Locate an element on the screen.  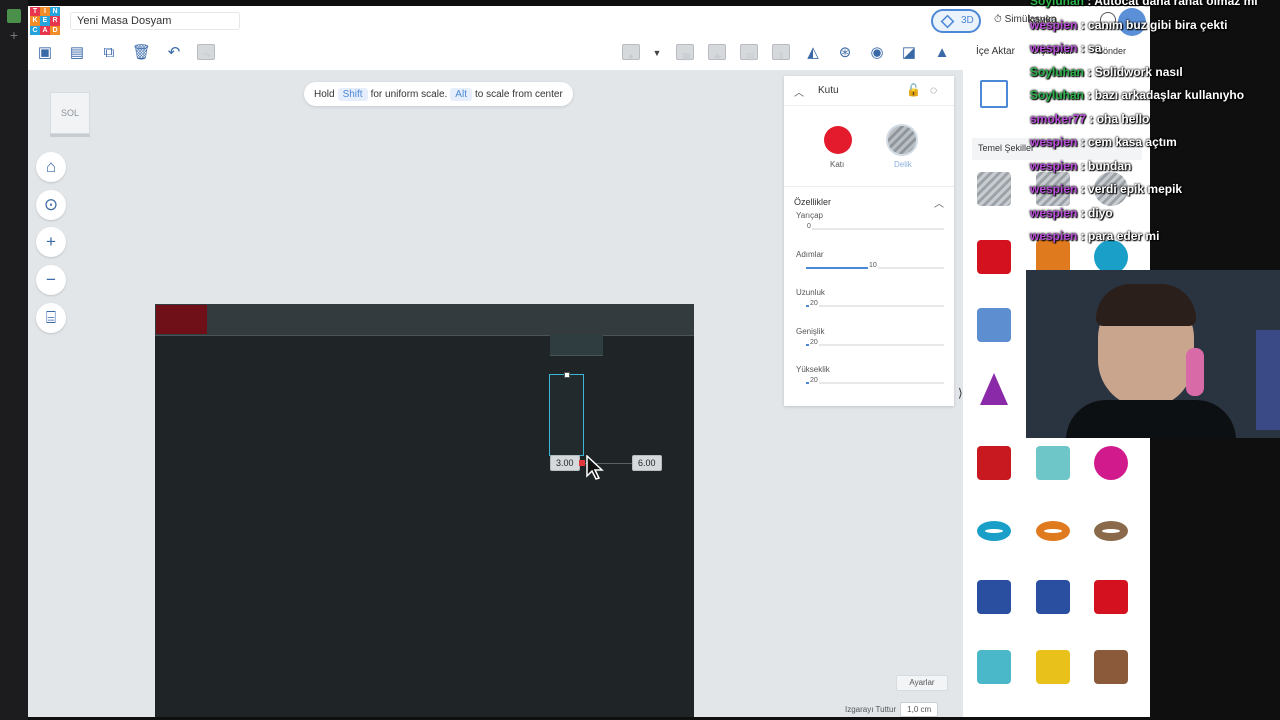
view-cube: SOL is located at coordinates (70, 113).